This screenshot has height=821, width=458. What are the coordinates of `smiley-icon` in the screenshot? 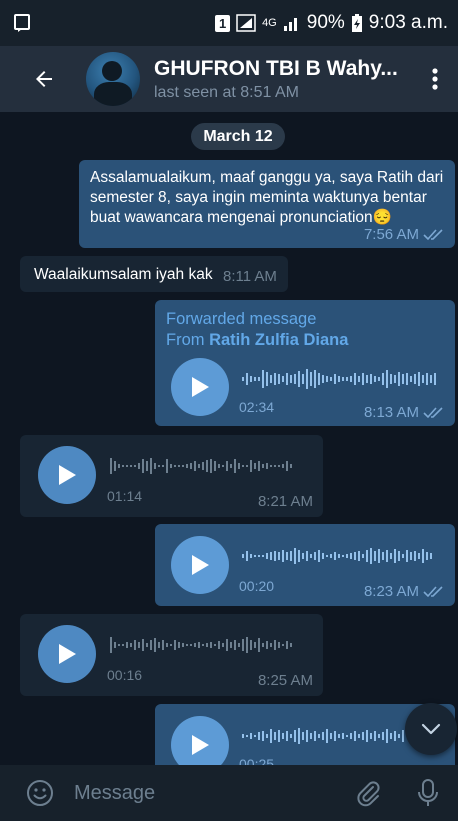 It's located at (40, 793).